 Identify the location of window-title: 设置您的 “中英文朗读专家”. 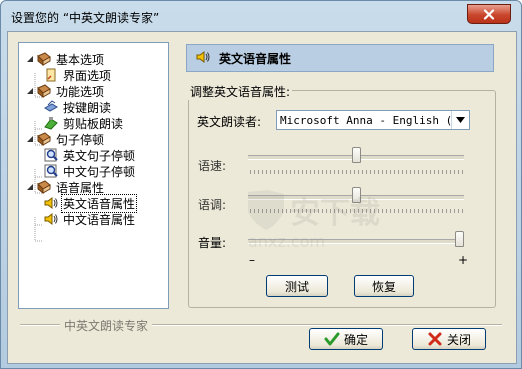
(85, 18).